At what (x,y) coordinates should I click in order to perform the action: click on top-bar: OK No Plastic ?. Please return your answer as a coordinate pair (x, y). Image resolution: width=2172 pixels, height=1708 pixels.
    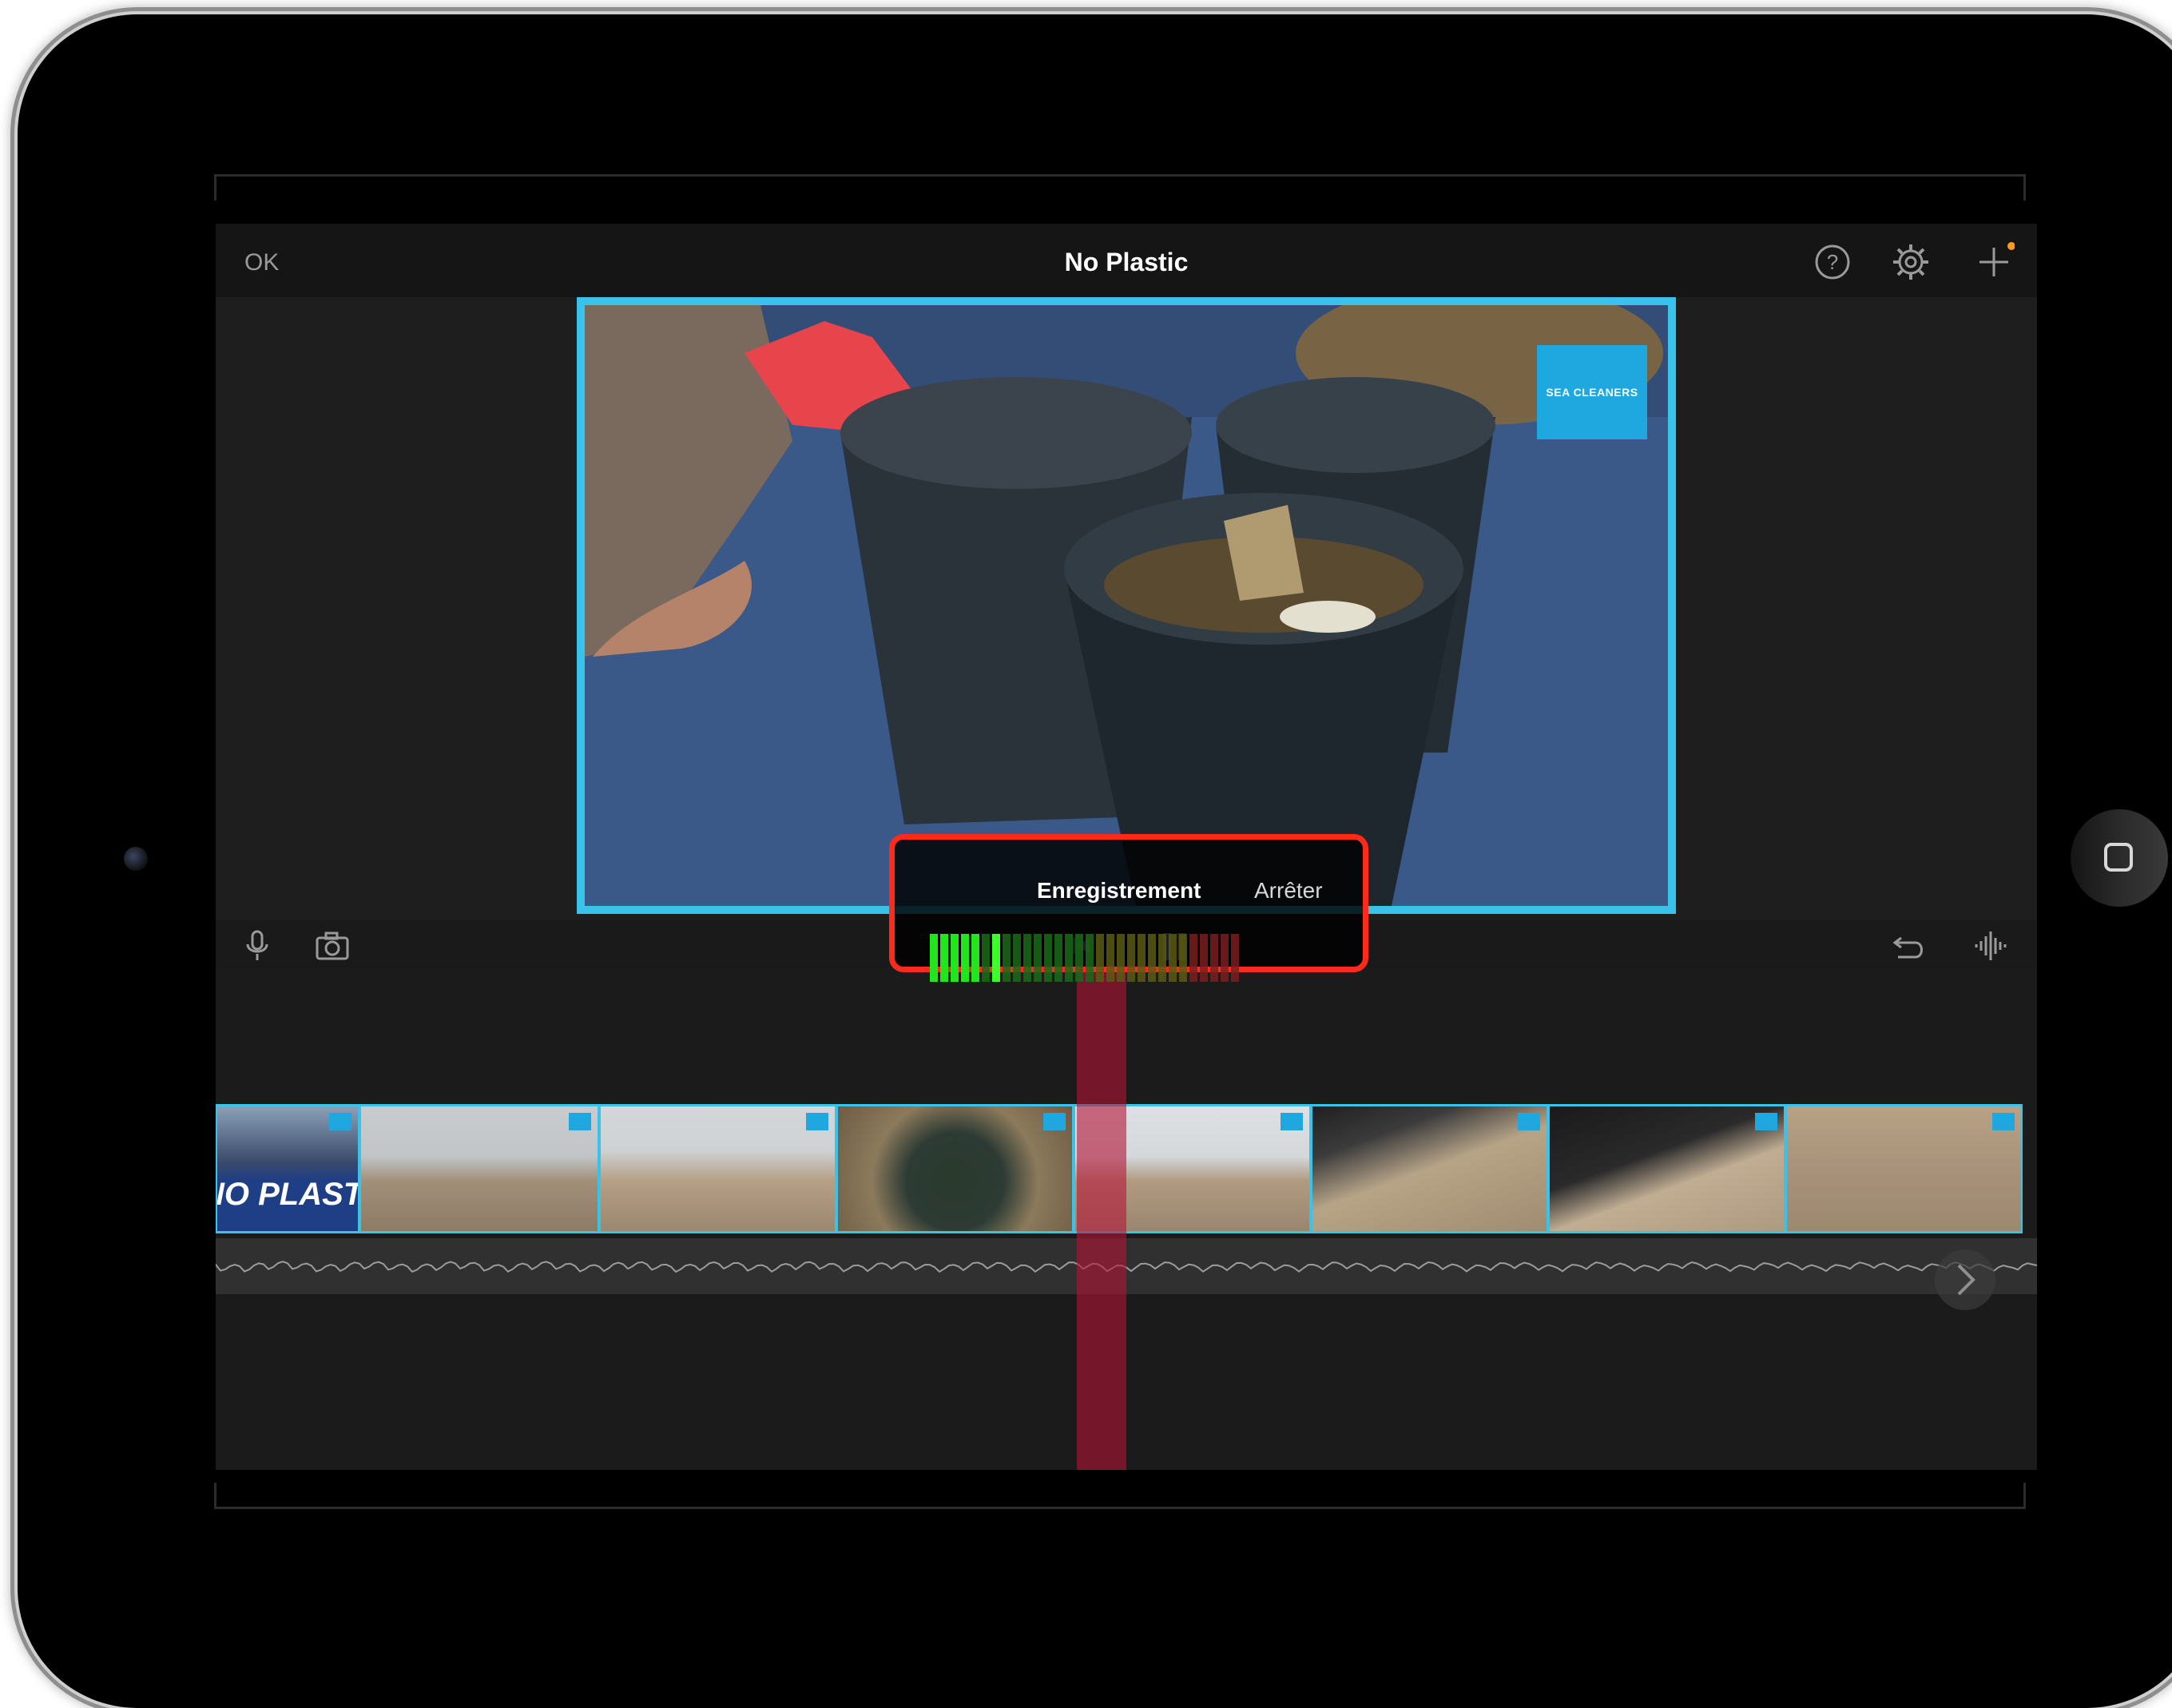
    Looking at the image, I should click on (1126, 260).